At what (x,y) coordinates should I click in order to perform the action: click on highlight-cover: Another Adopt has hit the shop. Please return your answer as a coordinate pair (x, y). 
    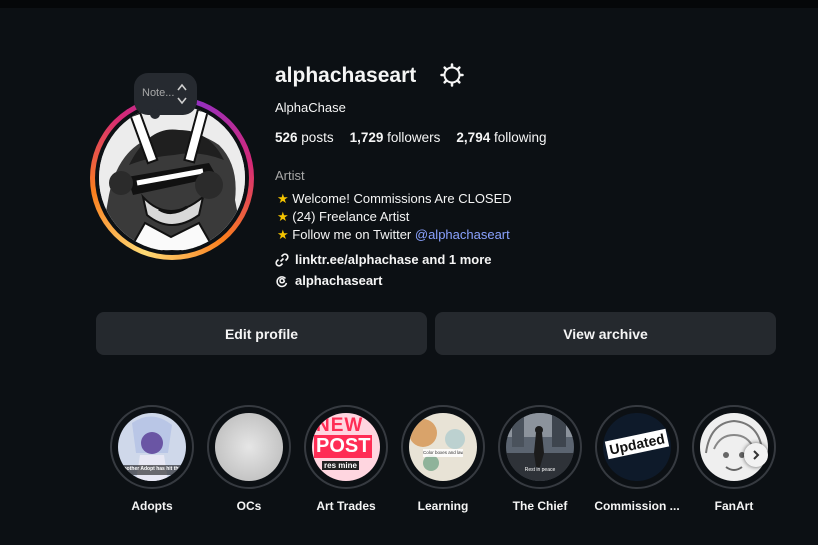
    Looking at the image, I should click on (152, 447).